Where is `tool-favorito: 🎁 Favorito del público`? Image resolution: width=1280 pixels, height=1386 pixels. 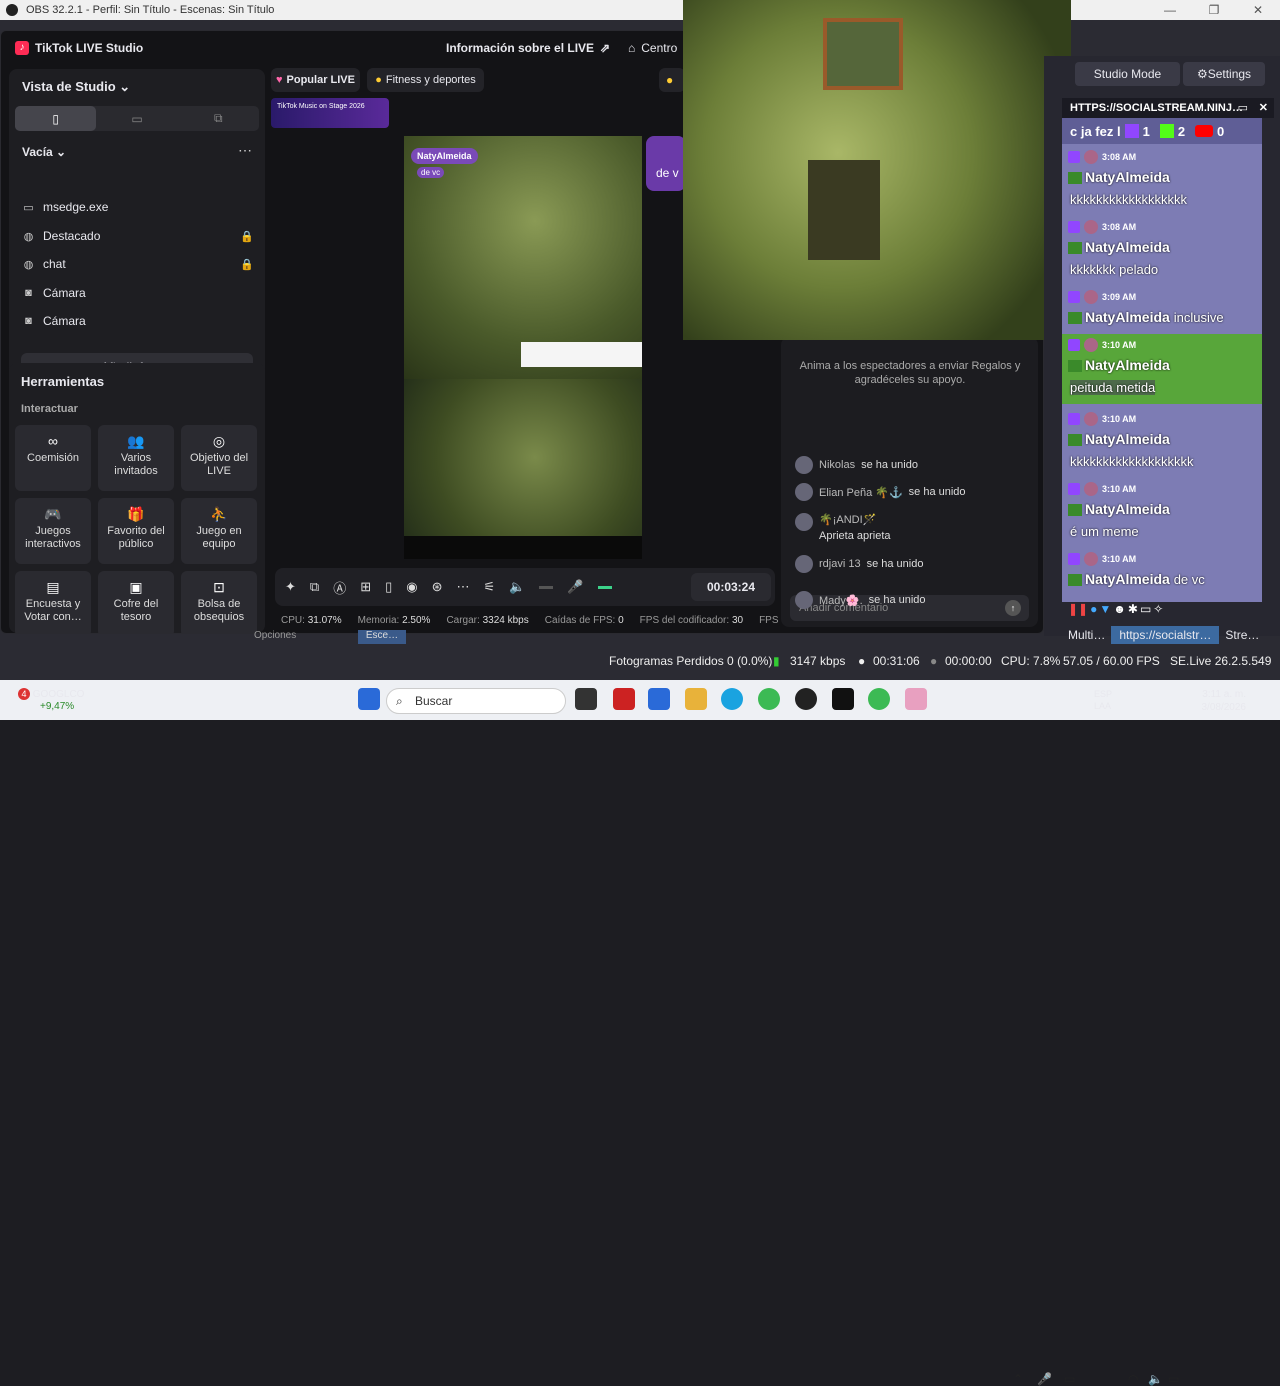
tool-favorito: 🎁 Favorito del público is located at coordinates (136, 531).